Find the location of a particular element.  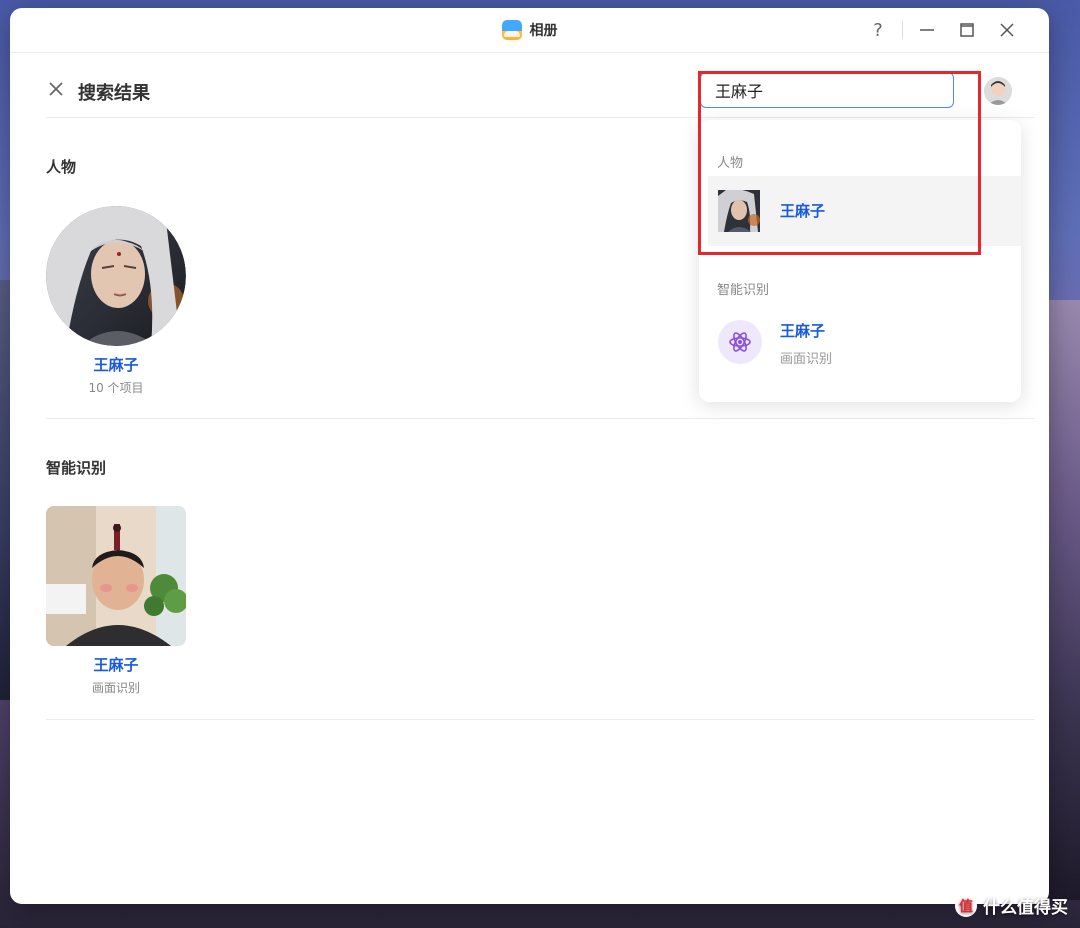

page-title: 搜索结果 is located at coordinates (114, 93).